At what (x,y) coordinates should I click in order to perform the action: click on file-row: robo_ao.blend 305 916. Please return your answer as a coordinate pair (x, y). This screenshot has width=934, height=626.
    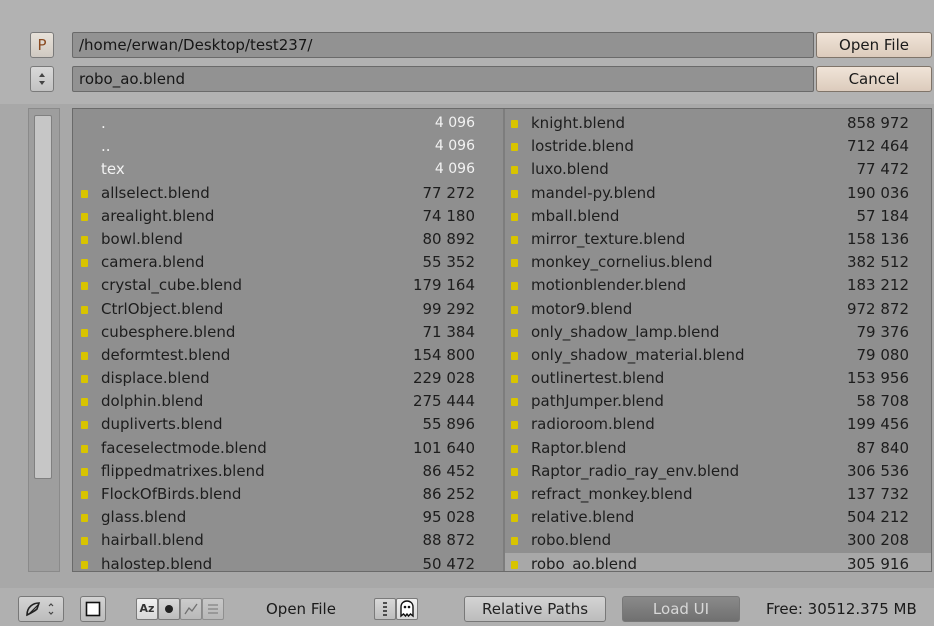
    Looking at the image, I should click on (718, 561).